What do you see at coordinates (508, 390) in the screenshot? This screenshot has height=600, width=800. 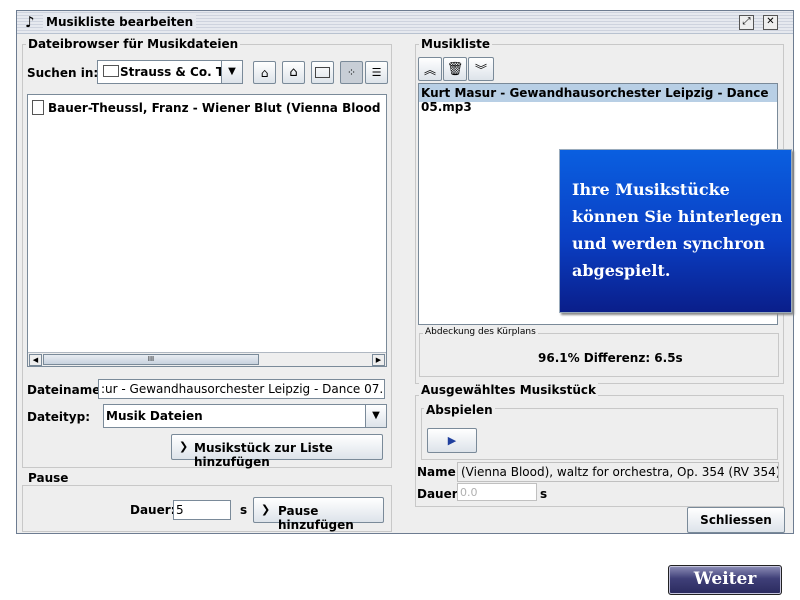 I see `selected-track-title: Ausgewähltes Musikstück` at bounding box center [508, 390].